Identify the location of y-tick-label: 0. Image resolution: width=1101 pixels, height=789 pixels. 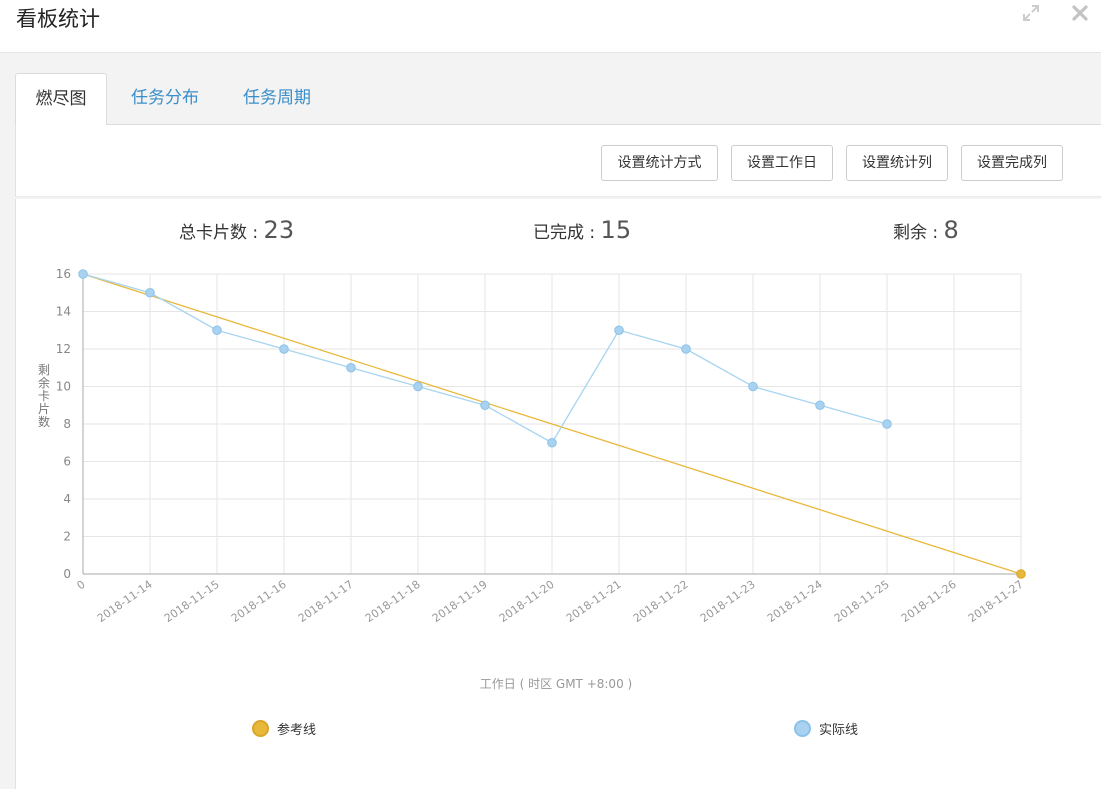
(67, 574).